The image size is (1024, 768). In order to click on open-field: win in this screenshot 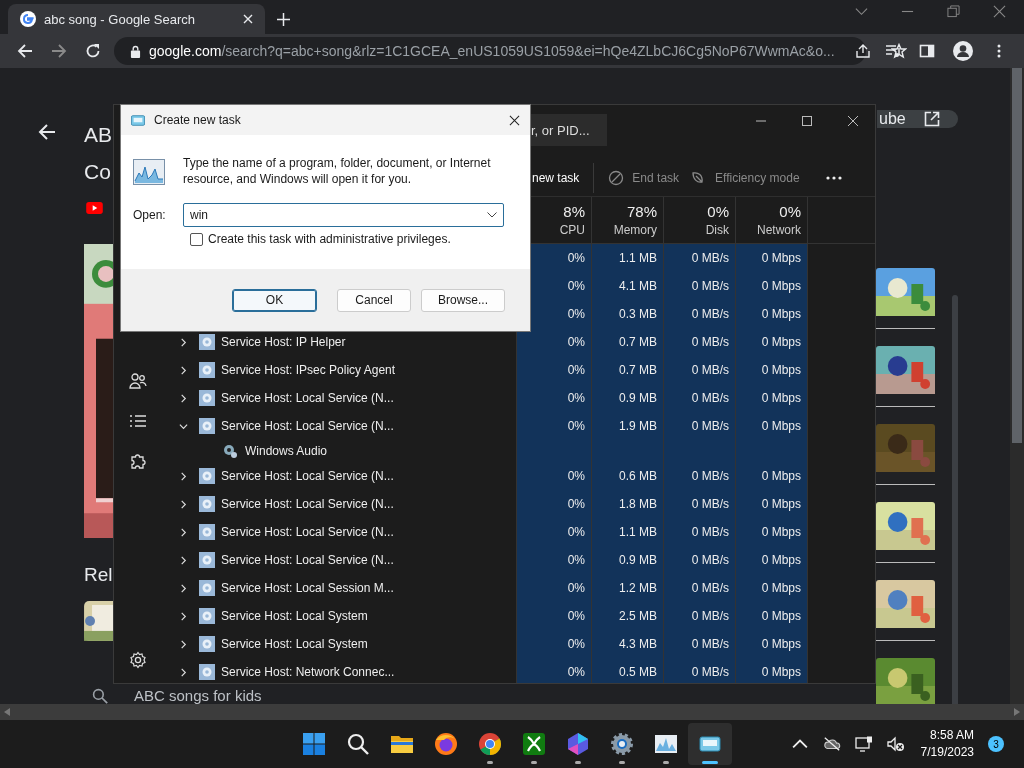, I will do `click(343, 215)`.